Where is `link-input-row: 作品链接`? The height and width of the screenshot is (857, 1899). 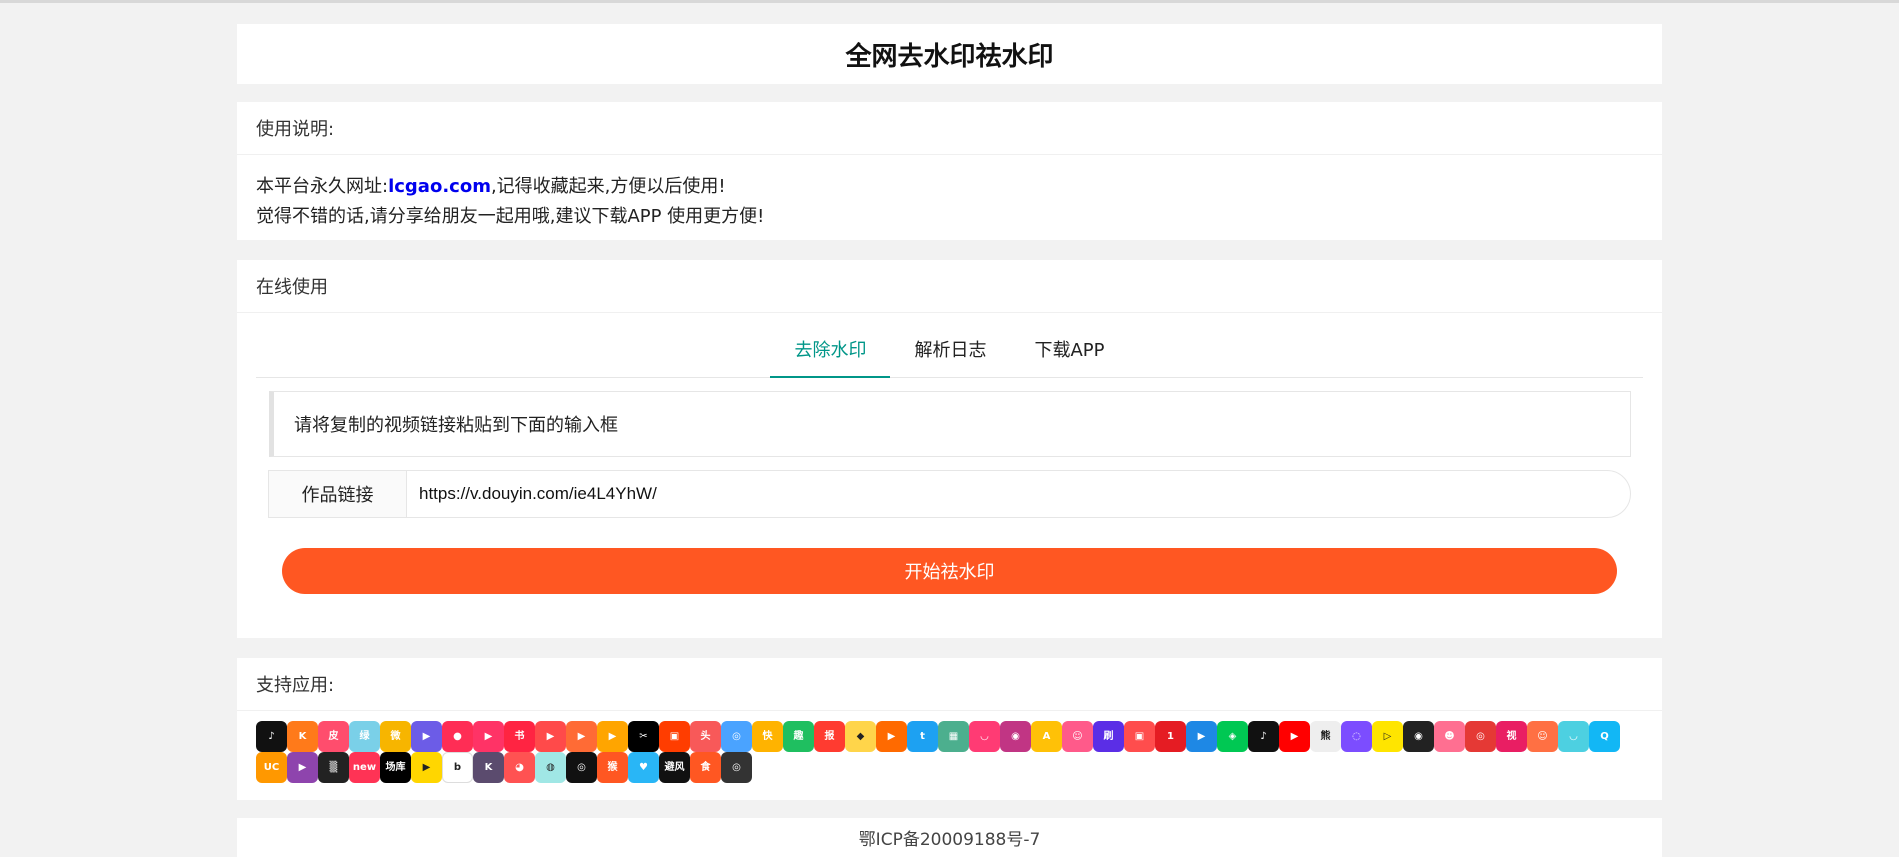
link-input-row: 作品链接 is located at coordinates (949, 494).